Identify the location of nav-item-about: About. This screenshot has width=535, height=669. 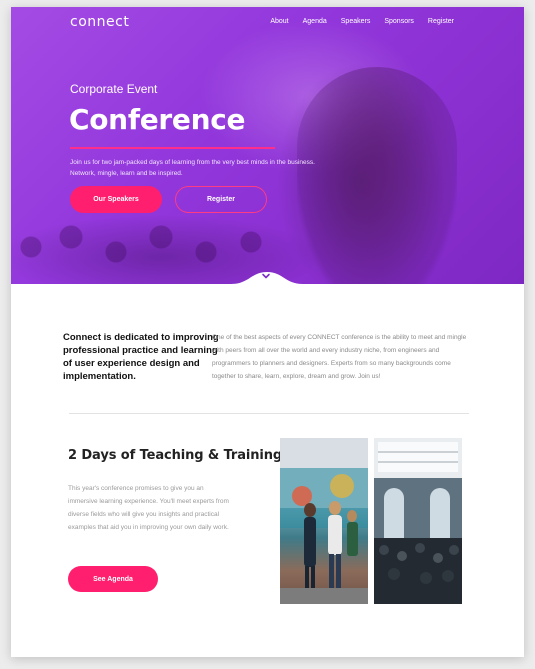
(279, 21).